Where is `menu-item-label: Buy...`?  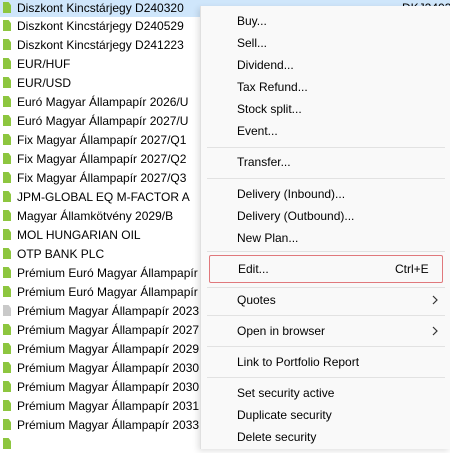 menu-item-label: Buy... is located at coordinates (252, 21).